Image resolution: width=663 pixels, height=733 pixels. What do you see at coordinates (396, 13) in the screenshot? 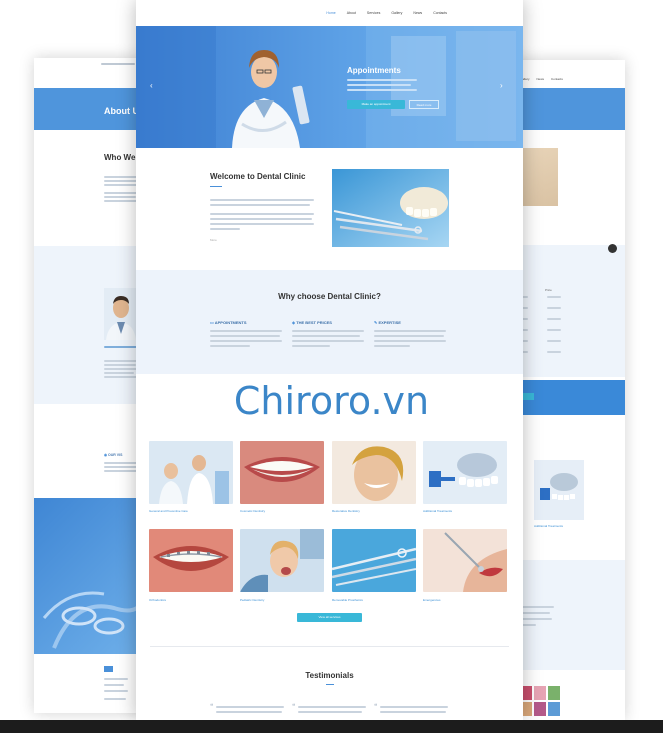
I see `nav-item-gallery: Gallery` at bounding box center [396, 13].